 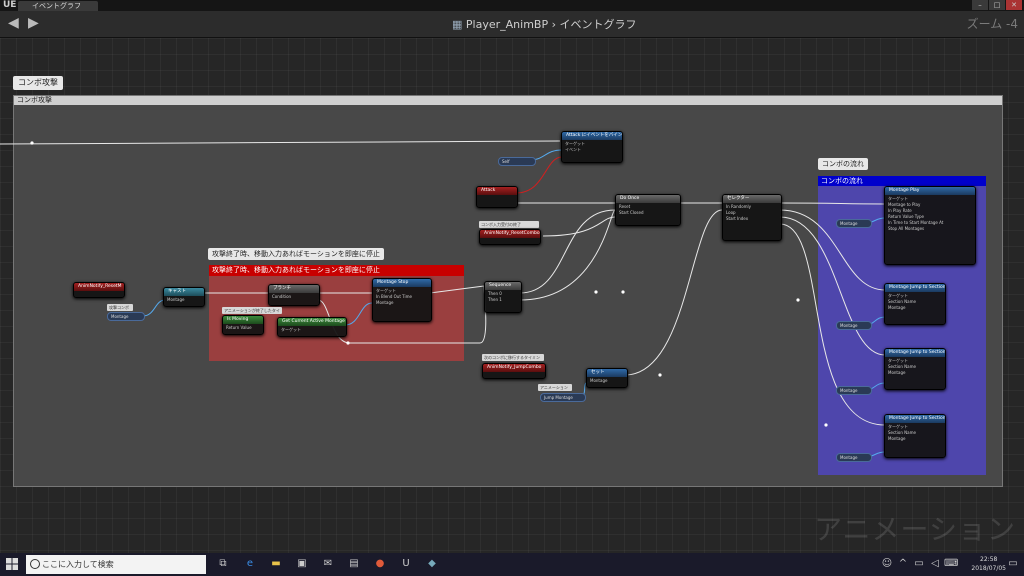 I want to click on close-icon: ✕, so click(x=1014, y=5).